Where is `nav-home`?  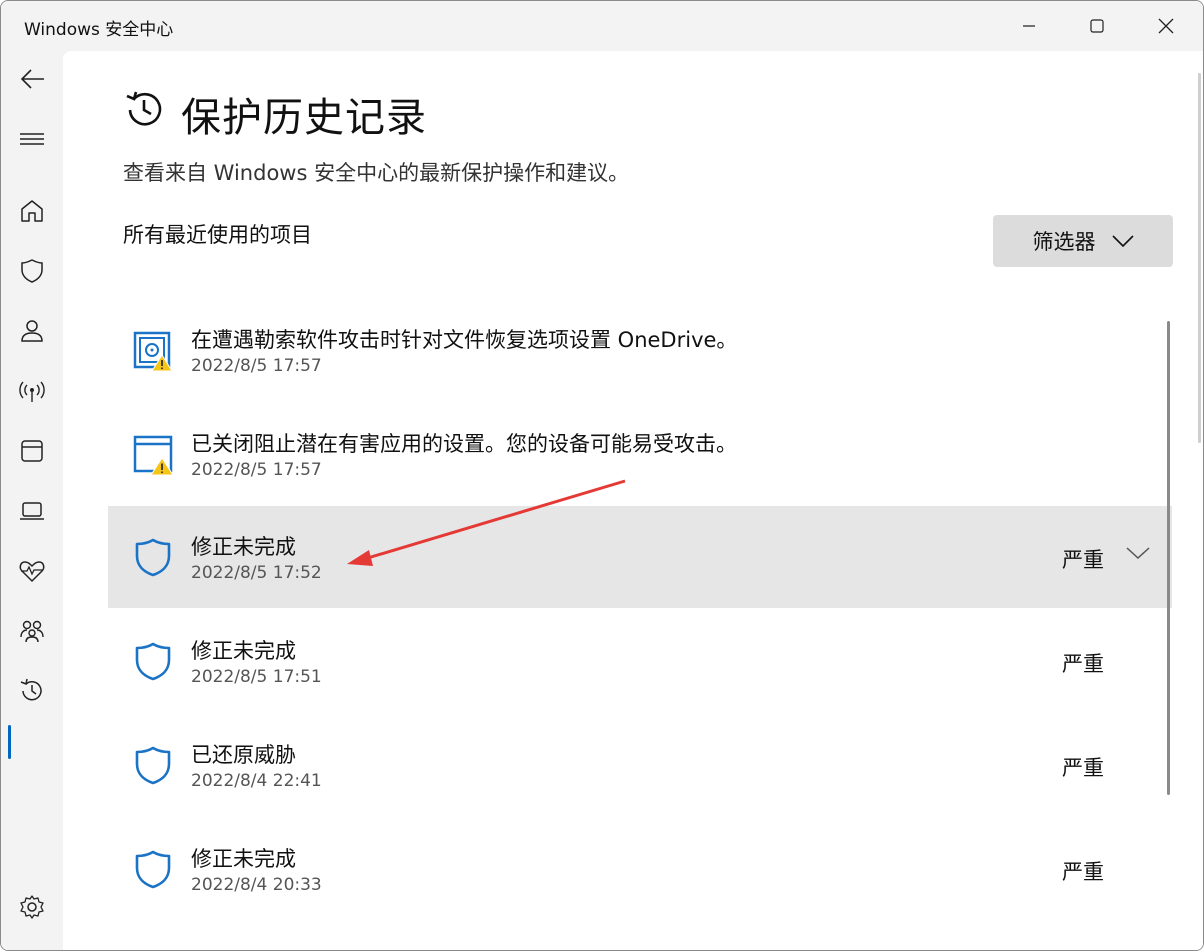 nav-home is located at coordinates (32, 211).